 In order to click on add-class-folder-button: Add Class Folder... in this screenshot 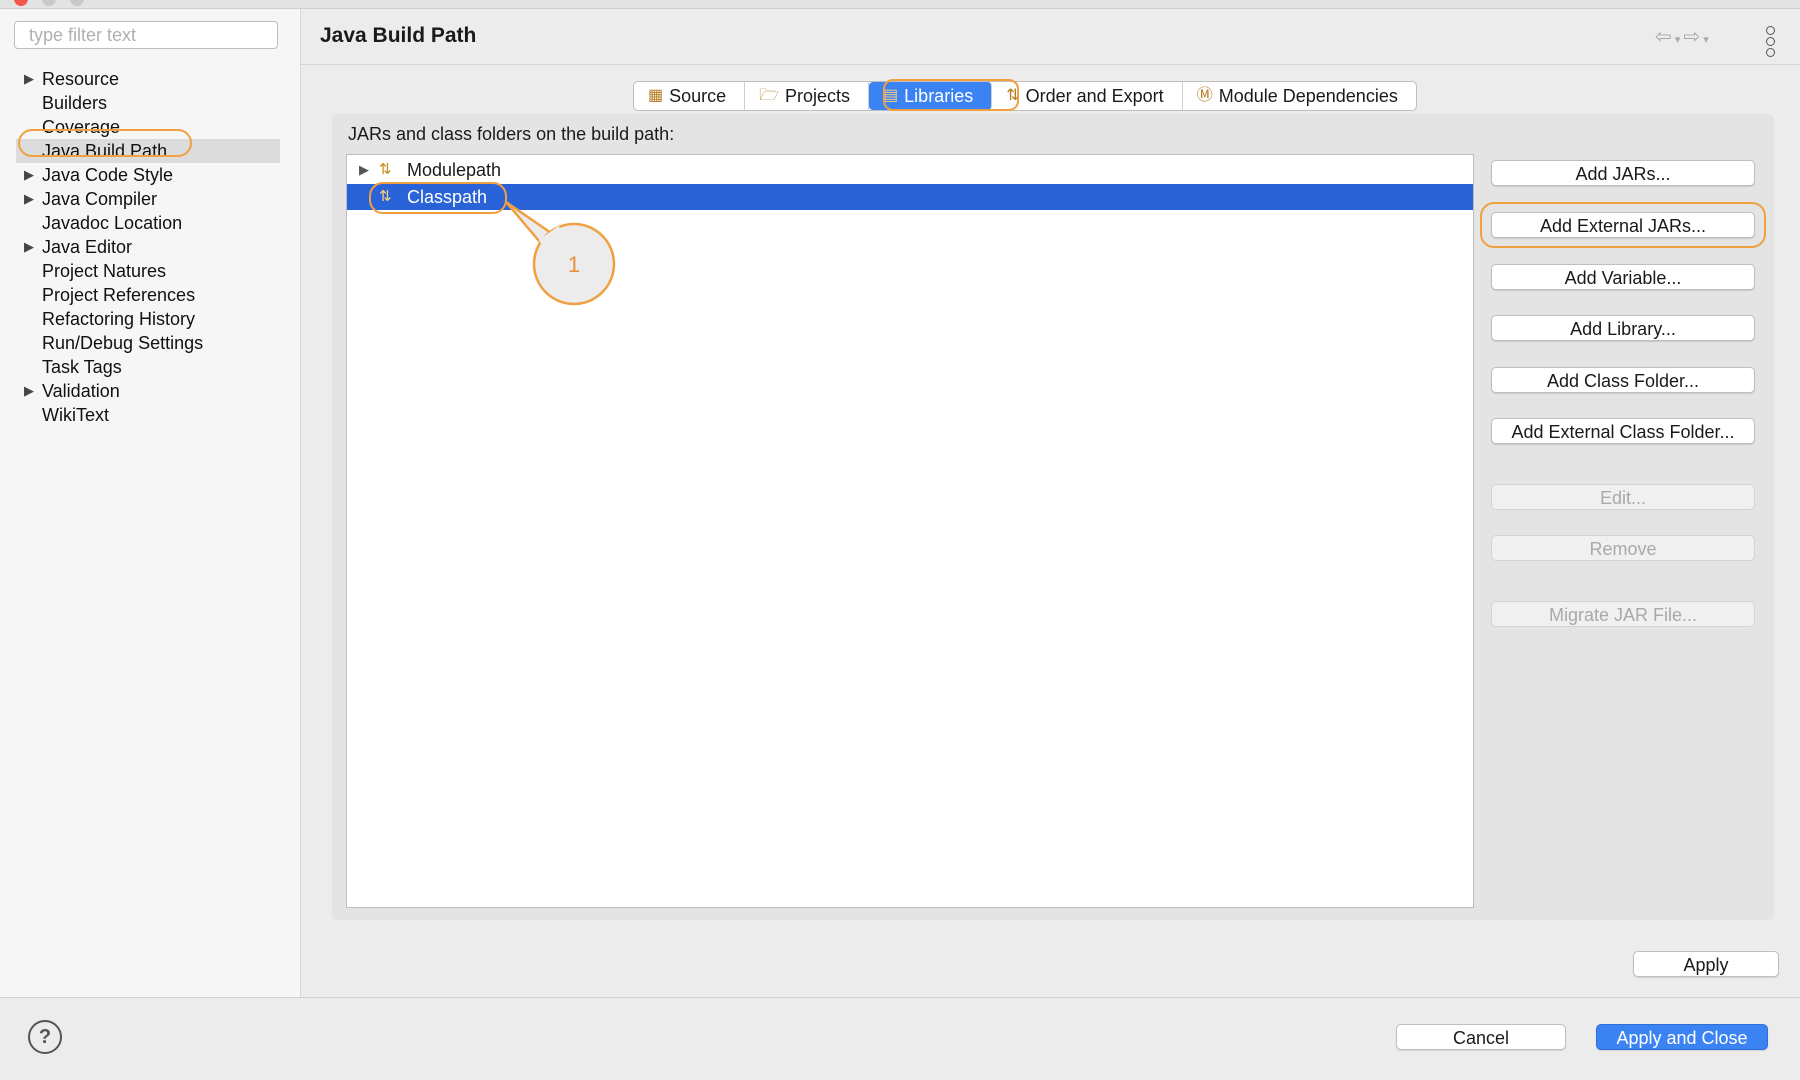, I will do `click(1623, 380)`.